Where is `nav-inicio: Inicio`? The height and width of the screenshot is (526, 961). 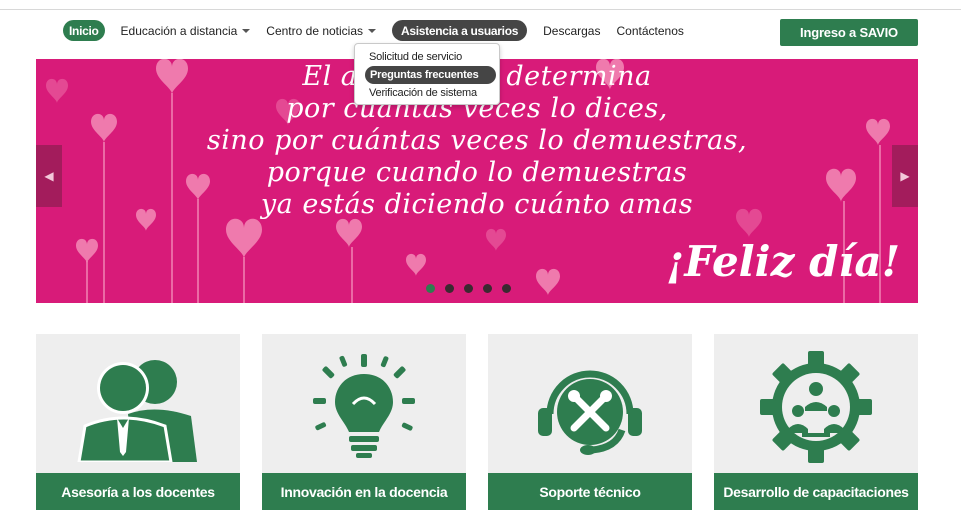 nav-inicio: Inicio is located at coordinates (84, 30).